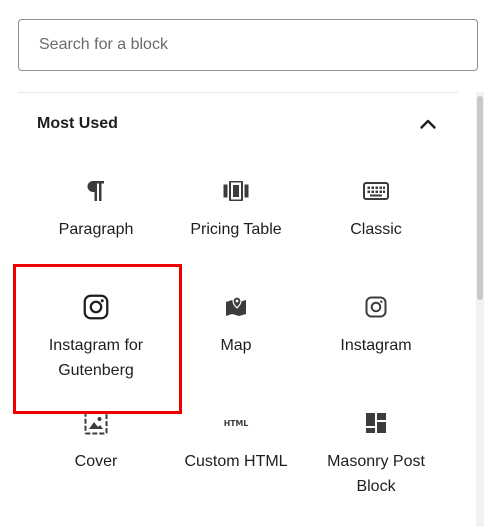 This screenshot has width=484, height=527. Describe the element at coordinates (236, 191) in the screenshot. I see `pricing-table-icon` at that location.